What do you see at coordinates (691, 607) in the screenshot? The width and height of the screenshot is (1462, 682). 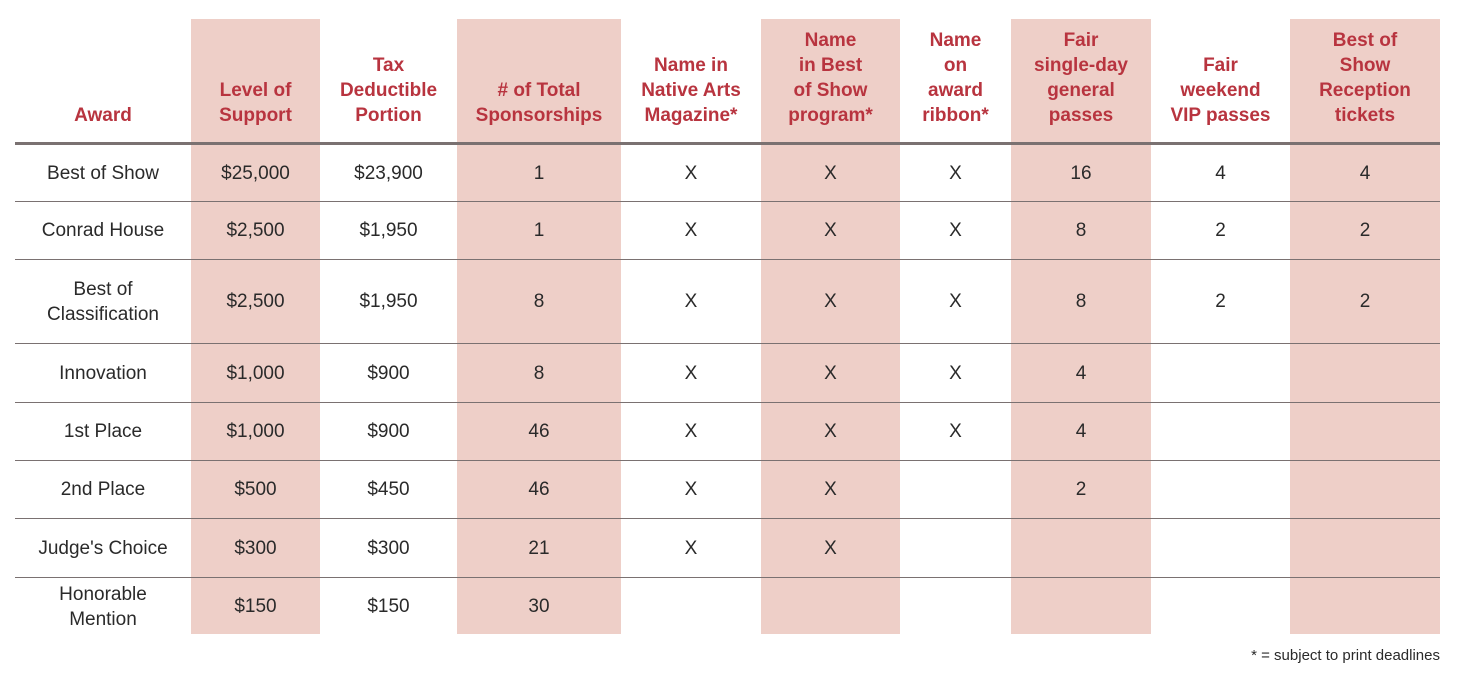 I see `cell-magazine` at bounding box center [691, 607].